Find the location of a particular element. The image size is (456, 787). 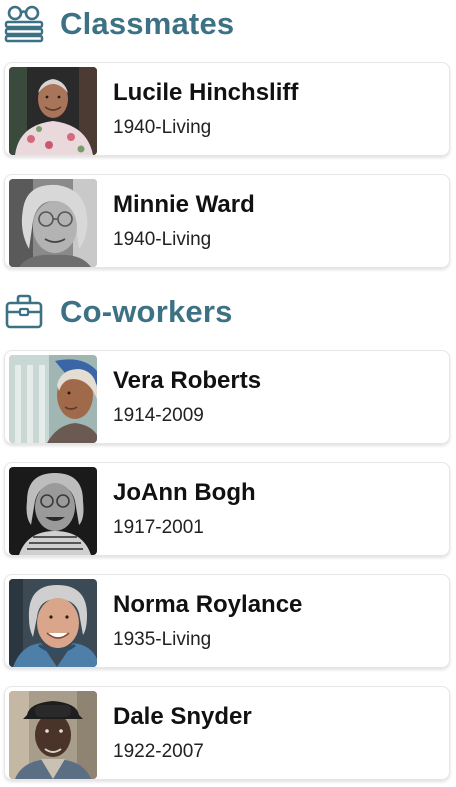

person-name: Norma Roylance is located at coordinates (208, 604).